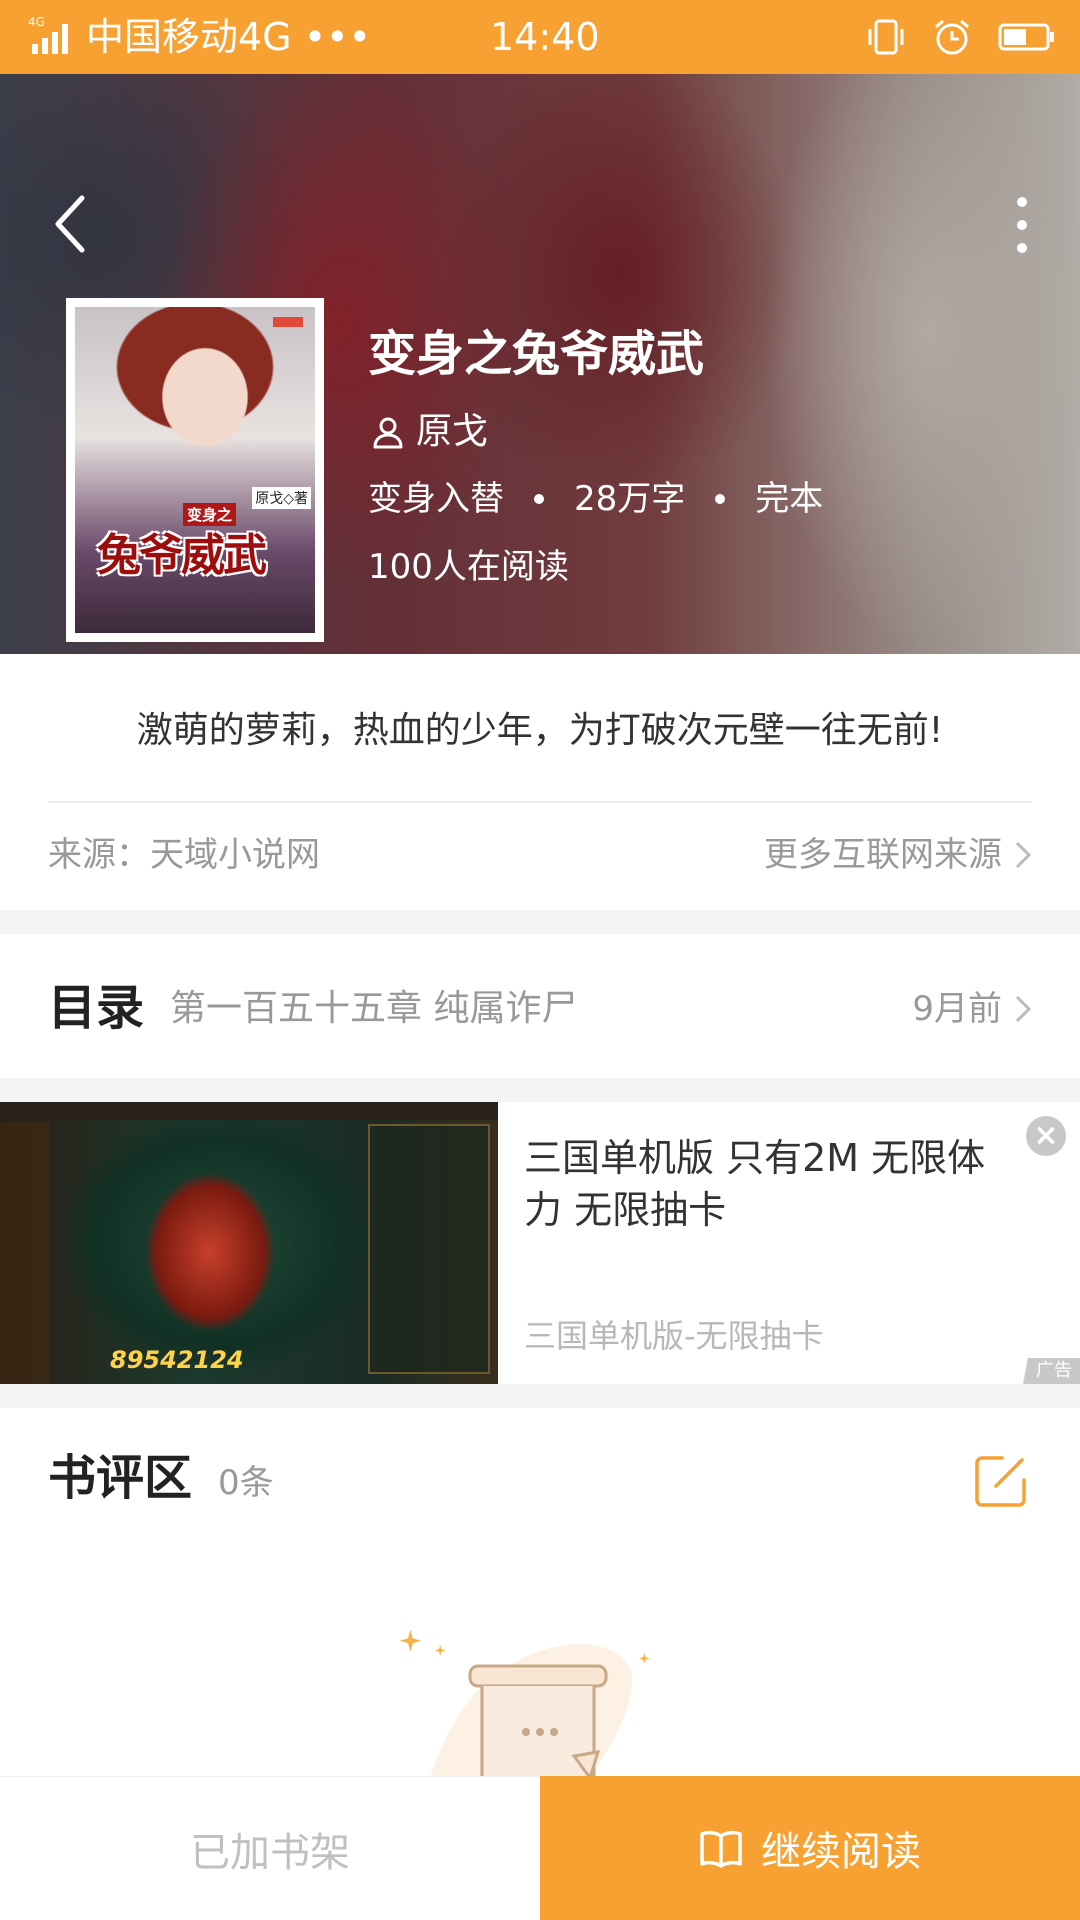 This screenshot has height=1920, width=1080. I want to click on catalog-row: 目录 第一百五十五章 纯属诈尸 9月前, so click(540, 1006).